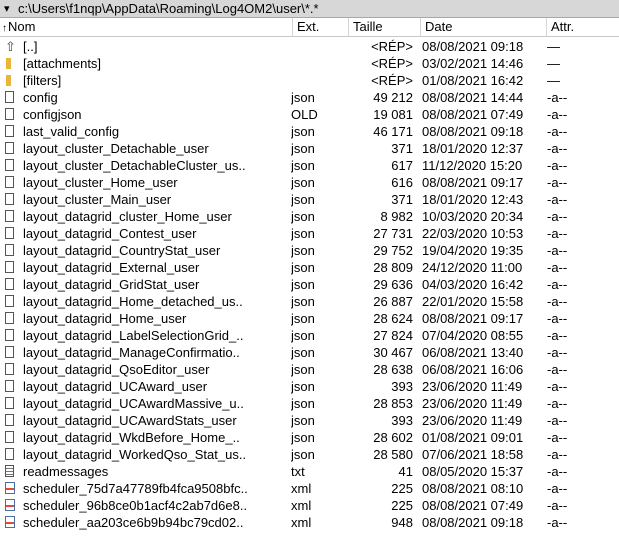 Image resolution: width=619 pixels, height=558 pixels. Describe the element at coordinates (396, 216) in the screenshot. I see `file-size: 8 982` at that location.